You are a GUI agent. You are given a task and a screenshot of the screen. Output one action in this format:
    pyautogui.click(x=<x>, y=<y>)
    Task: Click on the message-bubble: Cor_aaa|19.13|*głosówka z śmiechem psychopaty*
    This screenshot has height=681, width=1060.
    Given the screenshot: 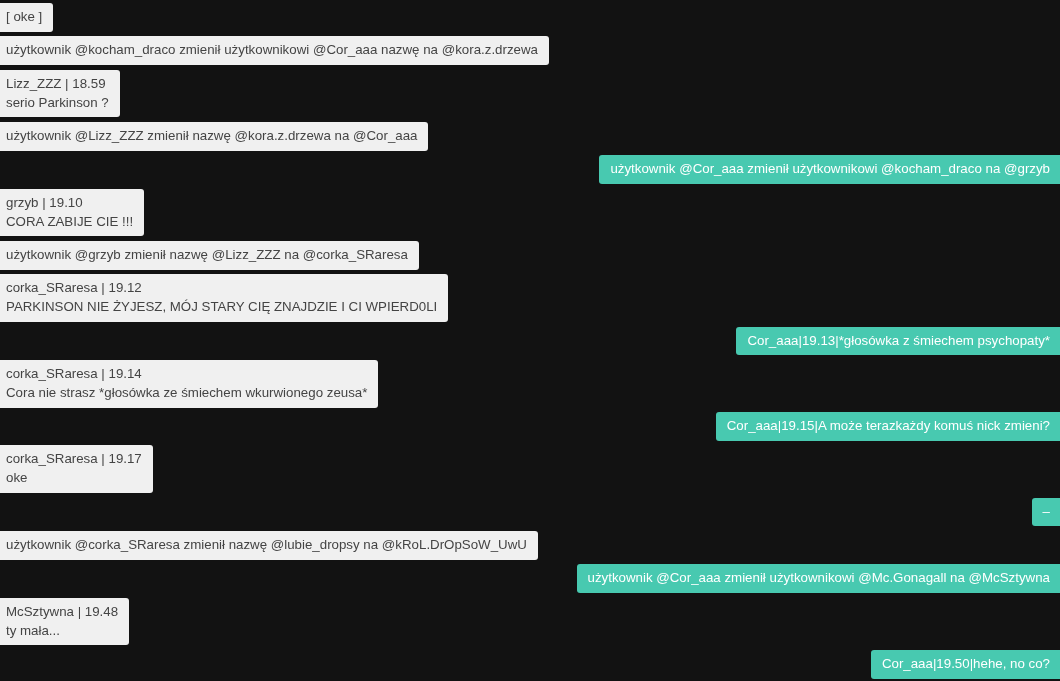 What is the action you would take?
    pyautogui.click(x=898, y=341)
    